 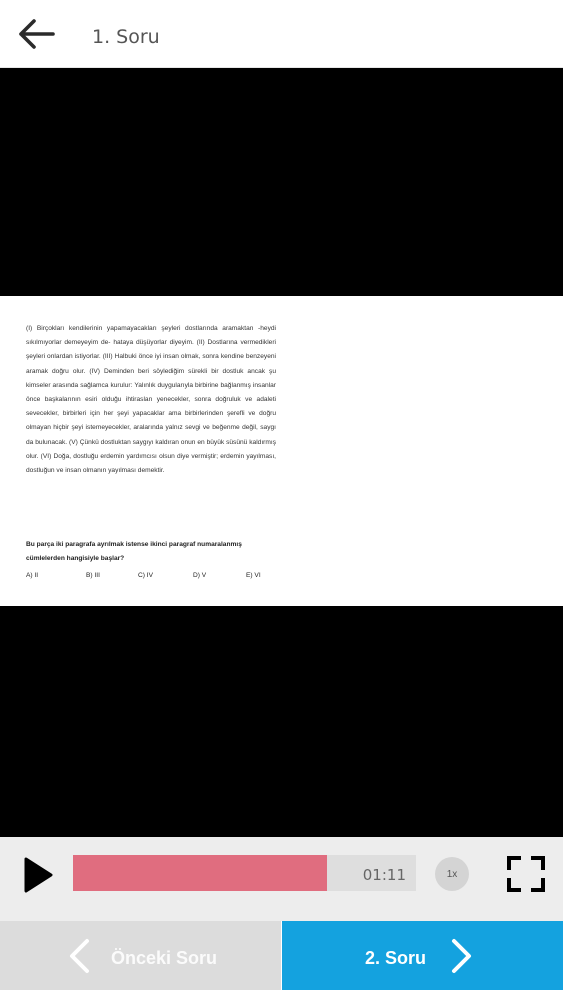 I want to click on previous-question-button: Önceki Soru, so click(x=140, y=955).